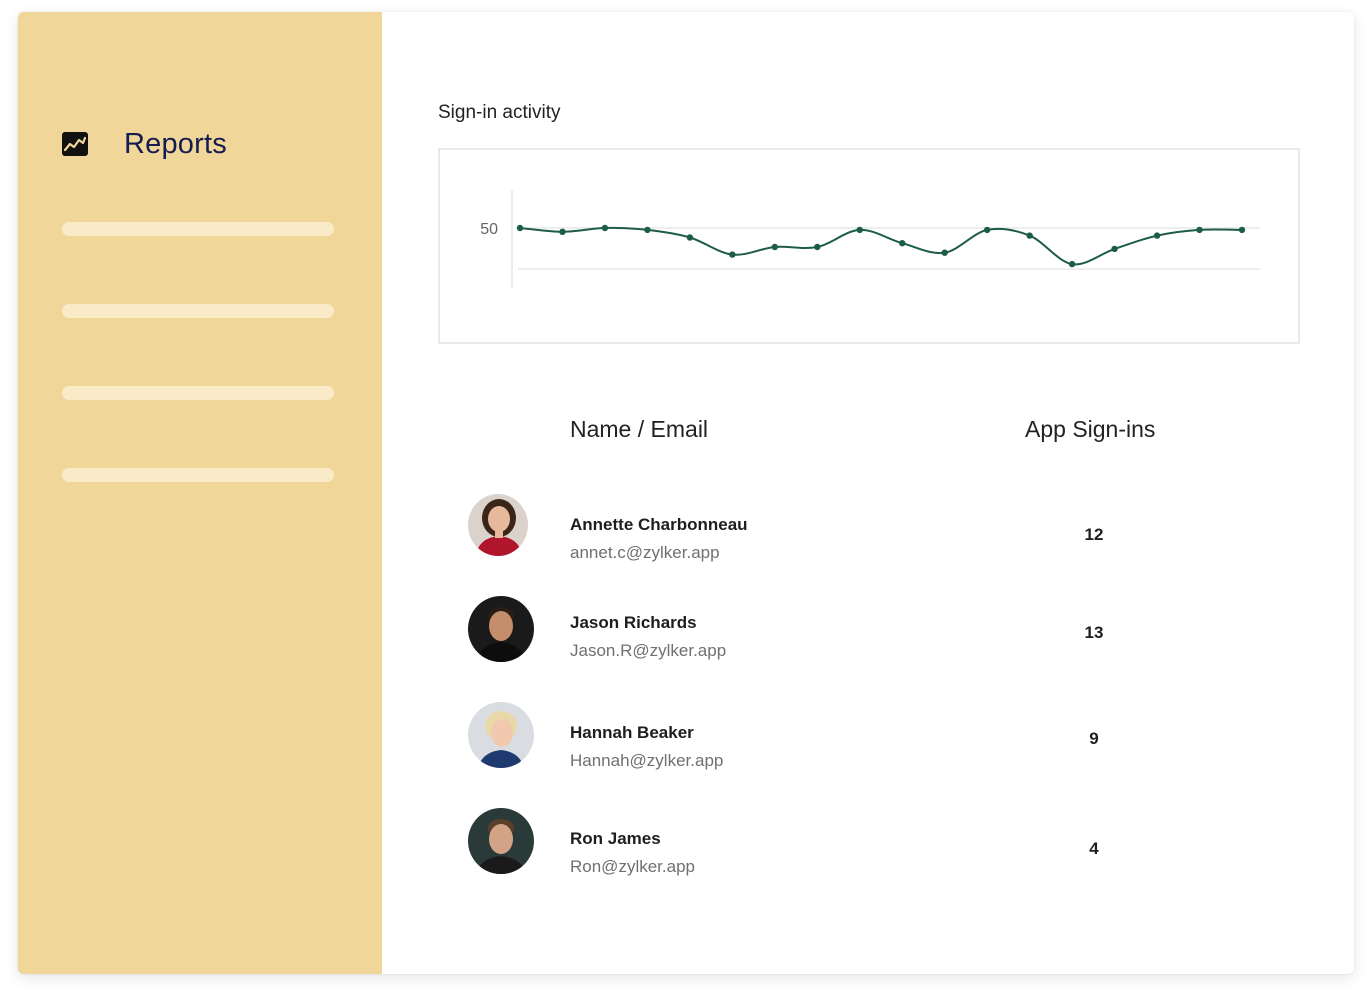 The image size is (1372, 998). Describe the element at coordinates (1090, 429) in the screenshot. I see `column-header-signins: App Sign-ins` at that location.